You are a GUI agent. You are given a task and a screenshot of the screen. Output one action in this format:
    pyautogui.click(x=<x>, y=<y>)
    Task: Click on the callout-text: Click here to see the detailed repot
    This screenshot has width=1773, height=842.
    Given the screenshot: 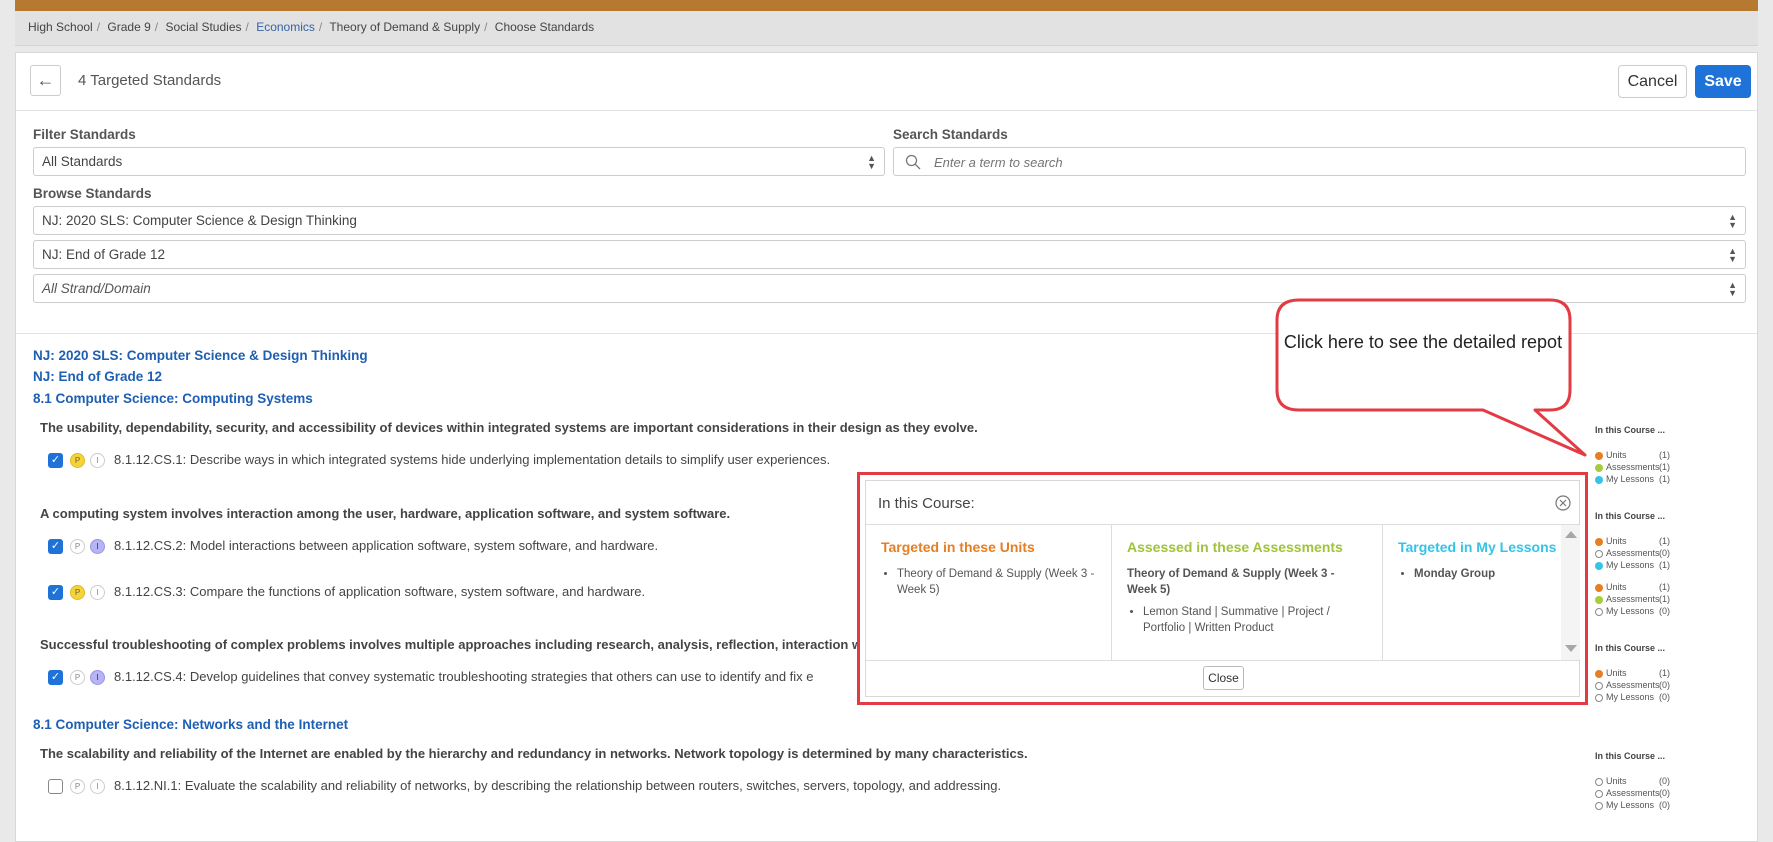 What is the action you would take?
    pyautogui.click(x=1423, y=342)
    